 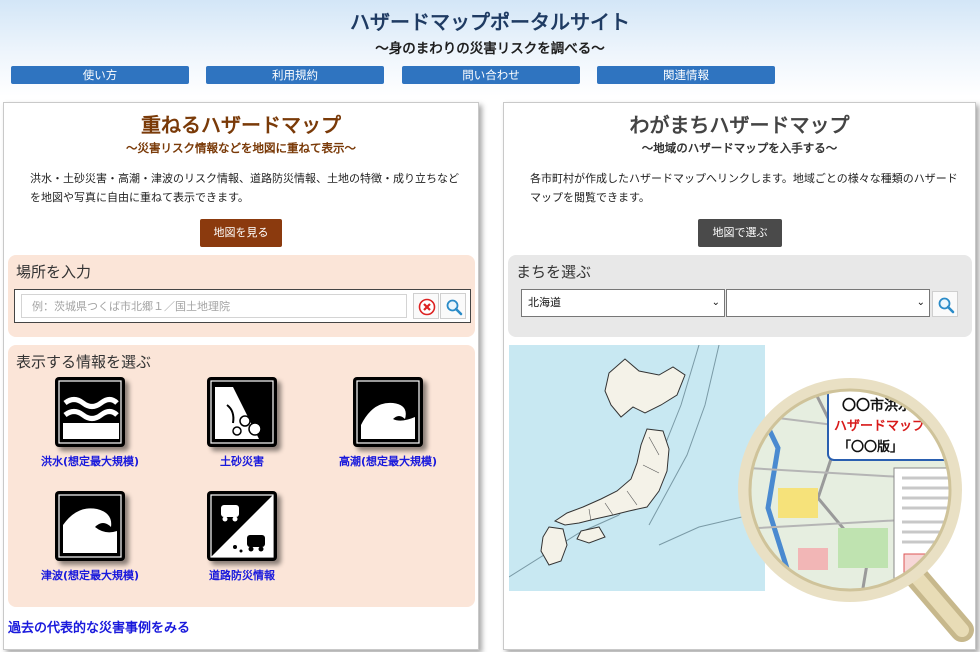 What do you see at coordinates (739, 148) in the screenshot?
I see `local-map-subtitle: ～地域のハザードマップを入手する～` at bounding box center [739, 148].